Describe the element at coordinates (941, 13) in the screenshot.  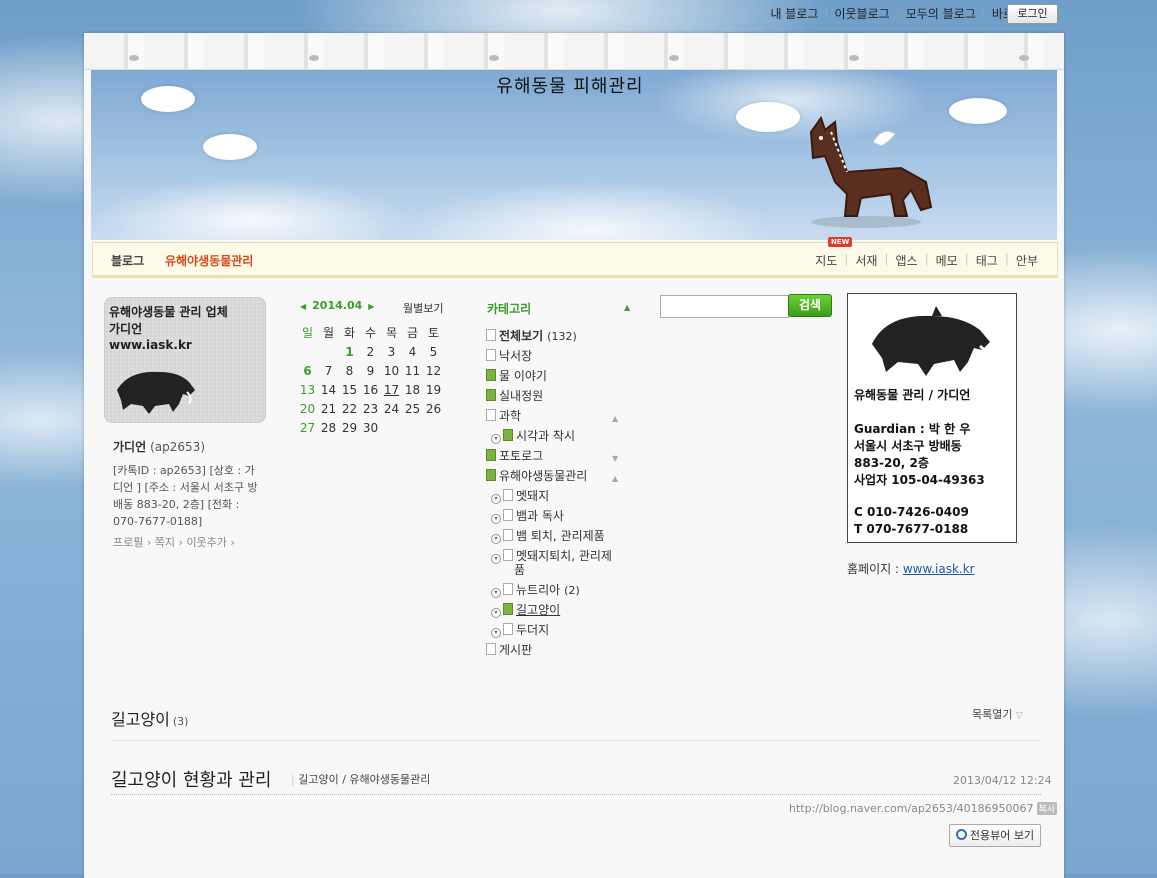
I see `everyone-blog-link: 모두의 블로그` at that location.